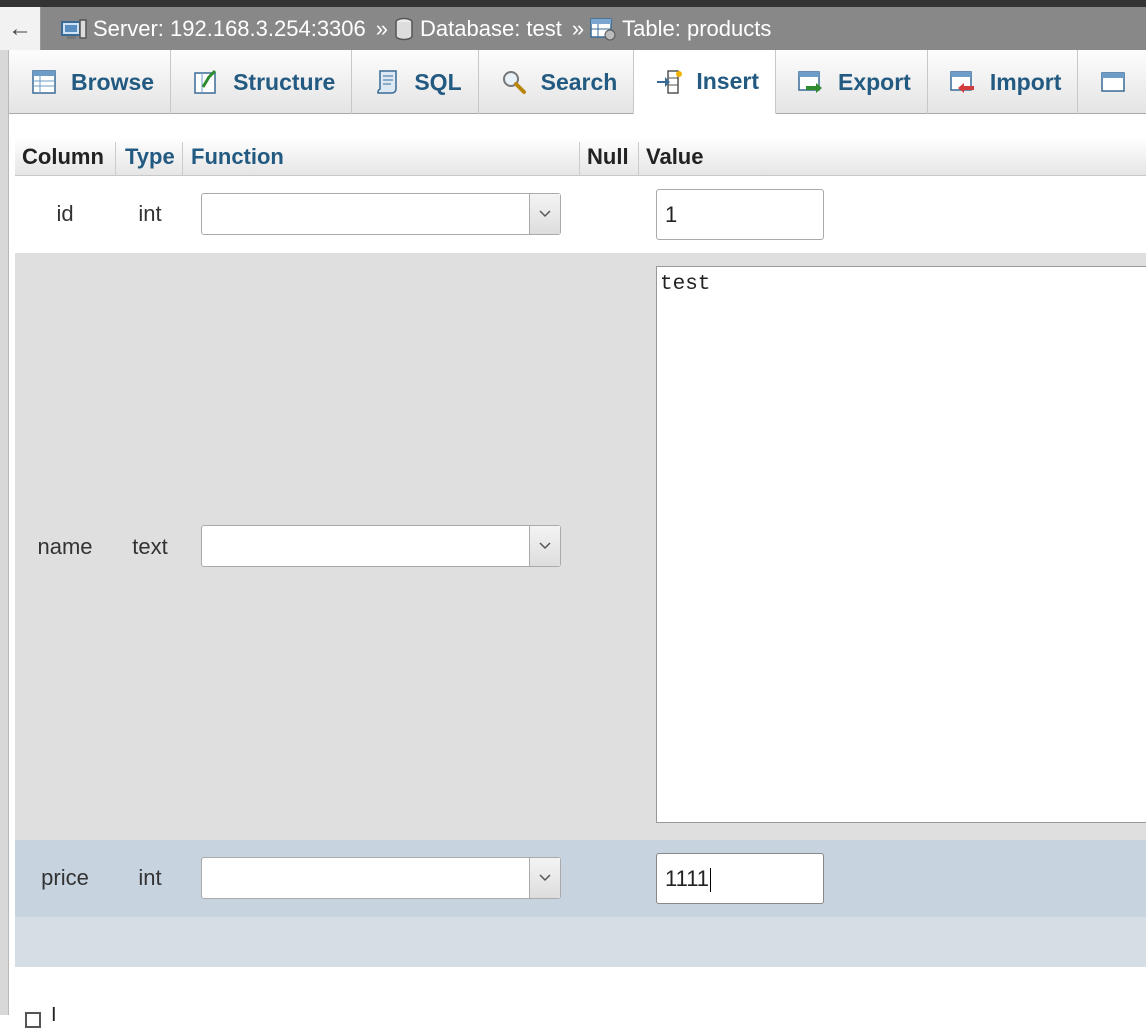 The image size is (1146, 1028). I want to click on tab-label: Import, so click(1025, 81).